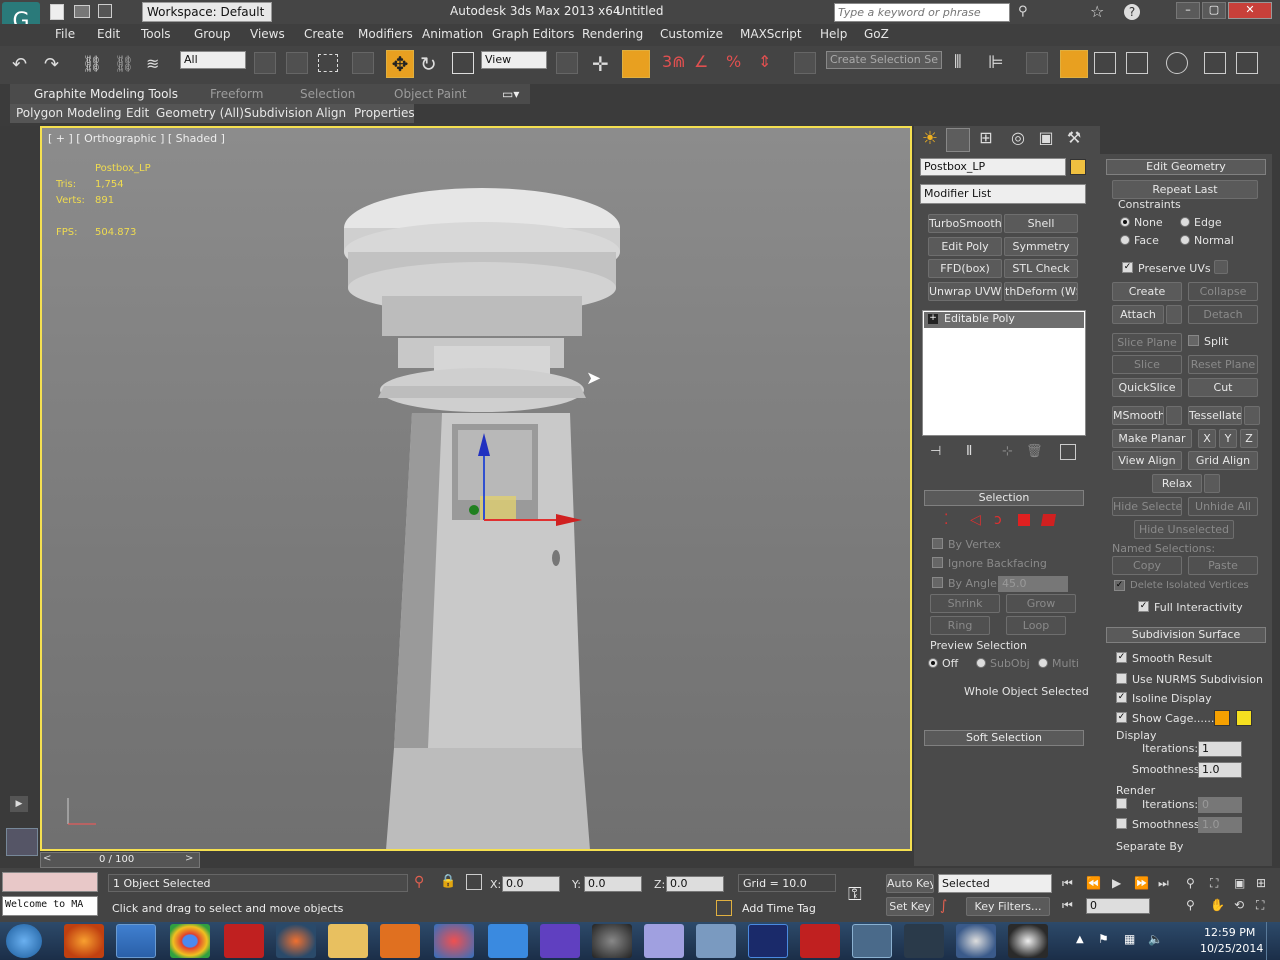 Image resolution: width=1280 pixels, height=960 pixels. What do you see at coordinates (701, 61) in the screenshot?
I see `angle-snap-icon: ∠` at bounding box center [701, 61].